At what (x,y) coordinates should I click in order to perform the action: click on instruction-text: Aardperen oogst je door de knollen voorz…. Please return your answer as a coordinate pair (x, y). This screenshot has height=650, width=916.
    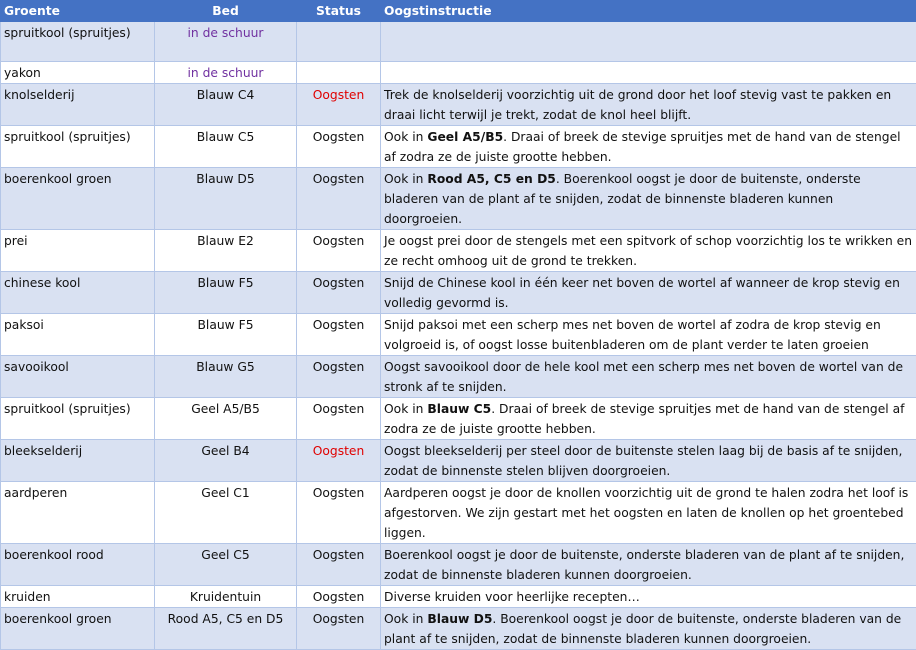
    Looking at the image, I should click on (646, 513).